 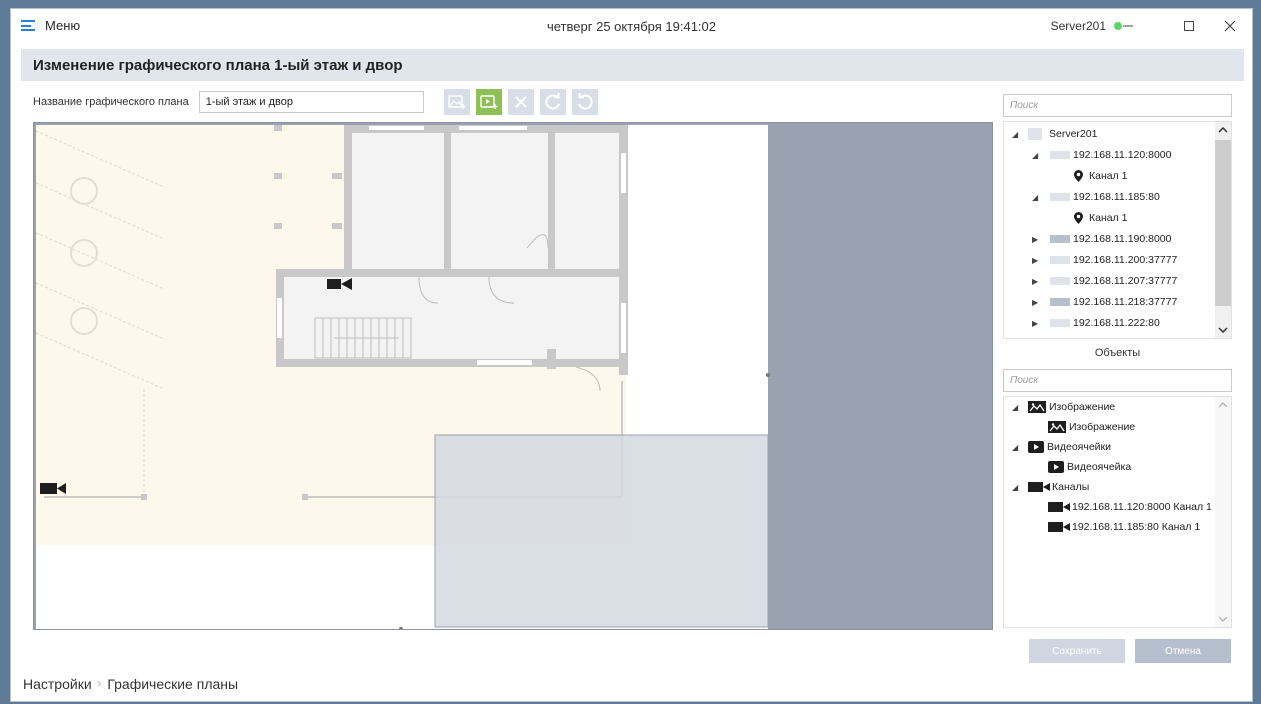 I want to click on cancel-button: Отмена, so click(x=1183, y=651).